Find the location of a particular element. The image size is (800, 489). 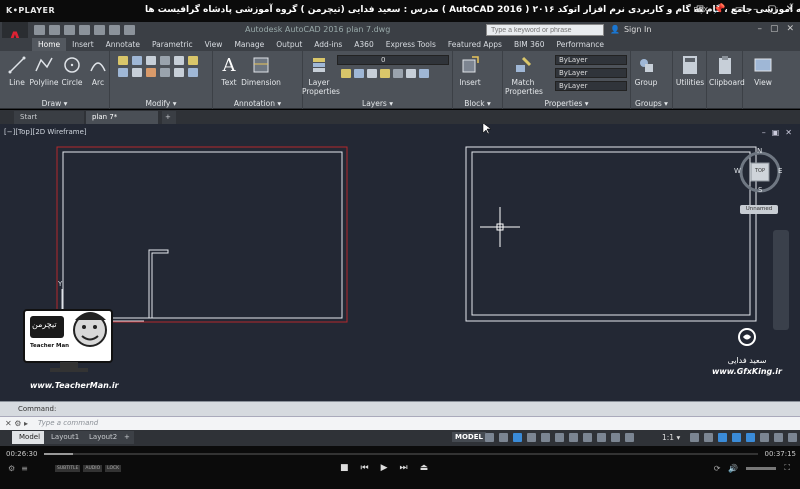

acad-minimize-icon: – is located at coordinates (759, 29).